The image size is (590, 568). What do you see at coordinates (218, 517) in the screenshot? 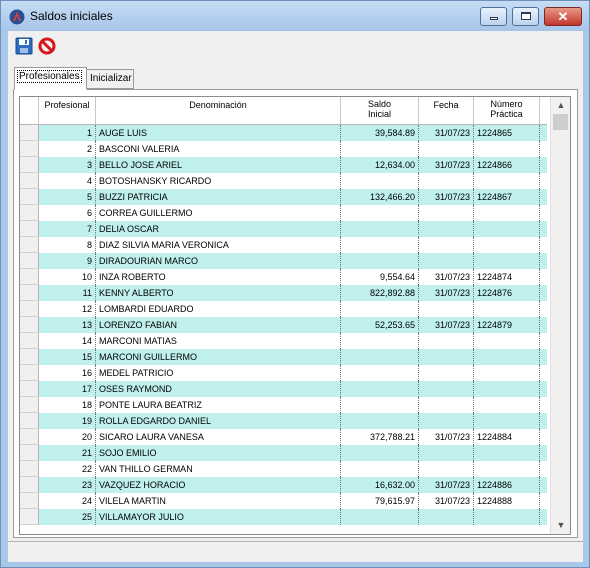
I see `cell-denominacion: VILLAMAYOR JULIO` at bounding box center [218, 517].